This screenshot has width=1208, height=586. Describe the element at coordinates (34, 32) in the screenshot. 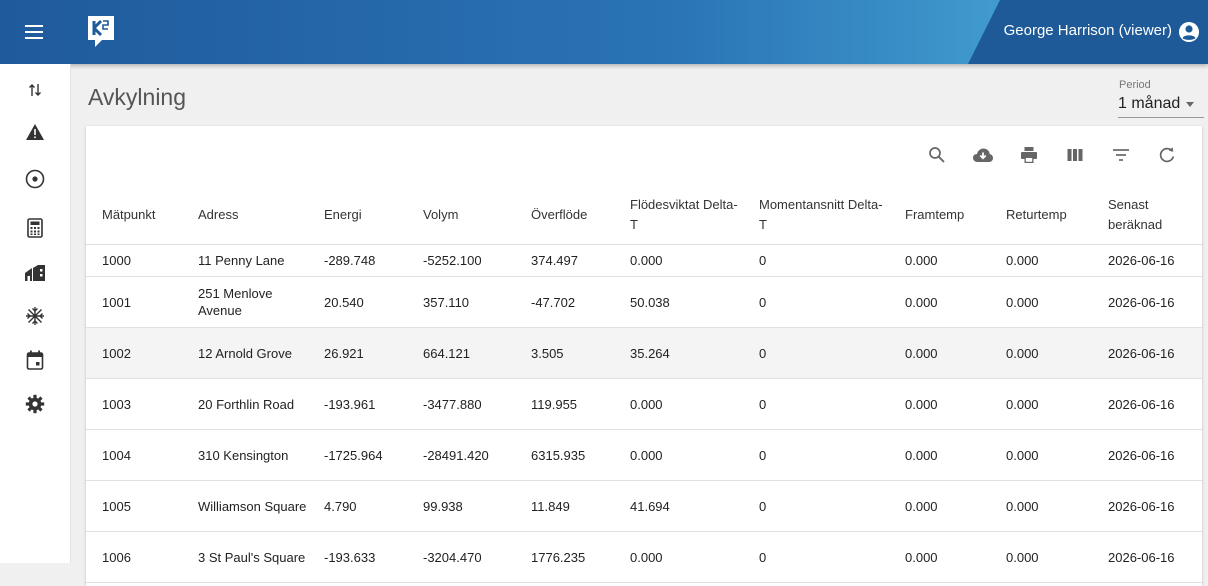

I see `menu-icon` at that location.